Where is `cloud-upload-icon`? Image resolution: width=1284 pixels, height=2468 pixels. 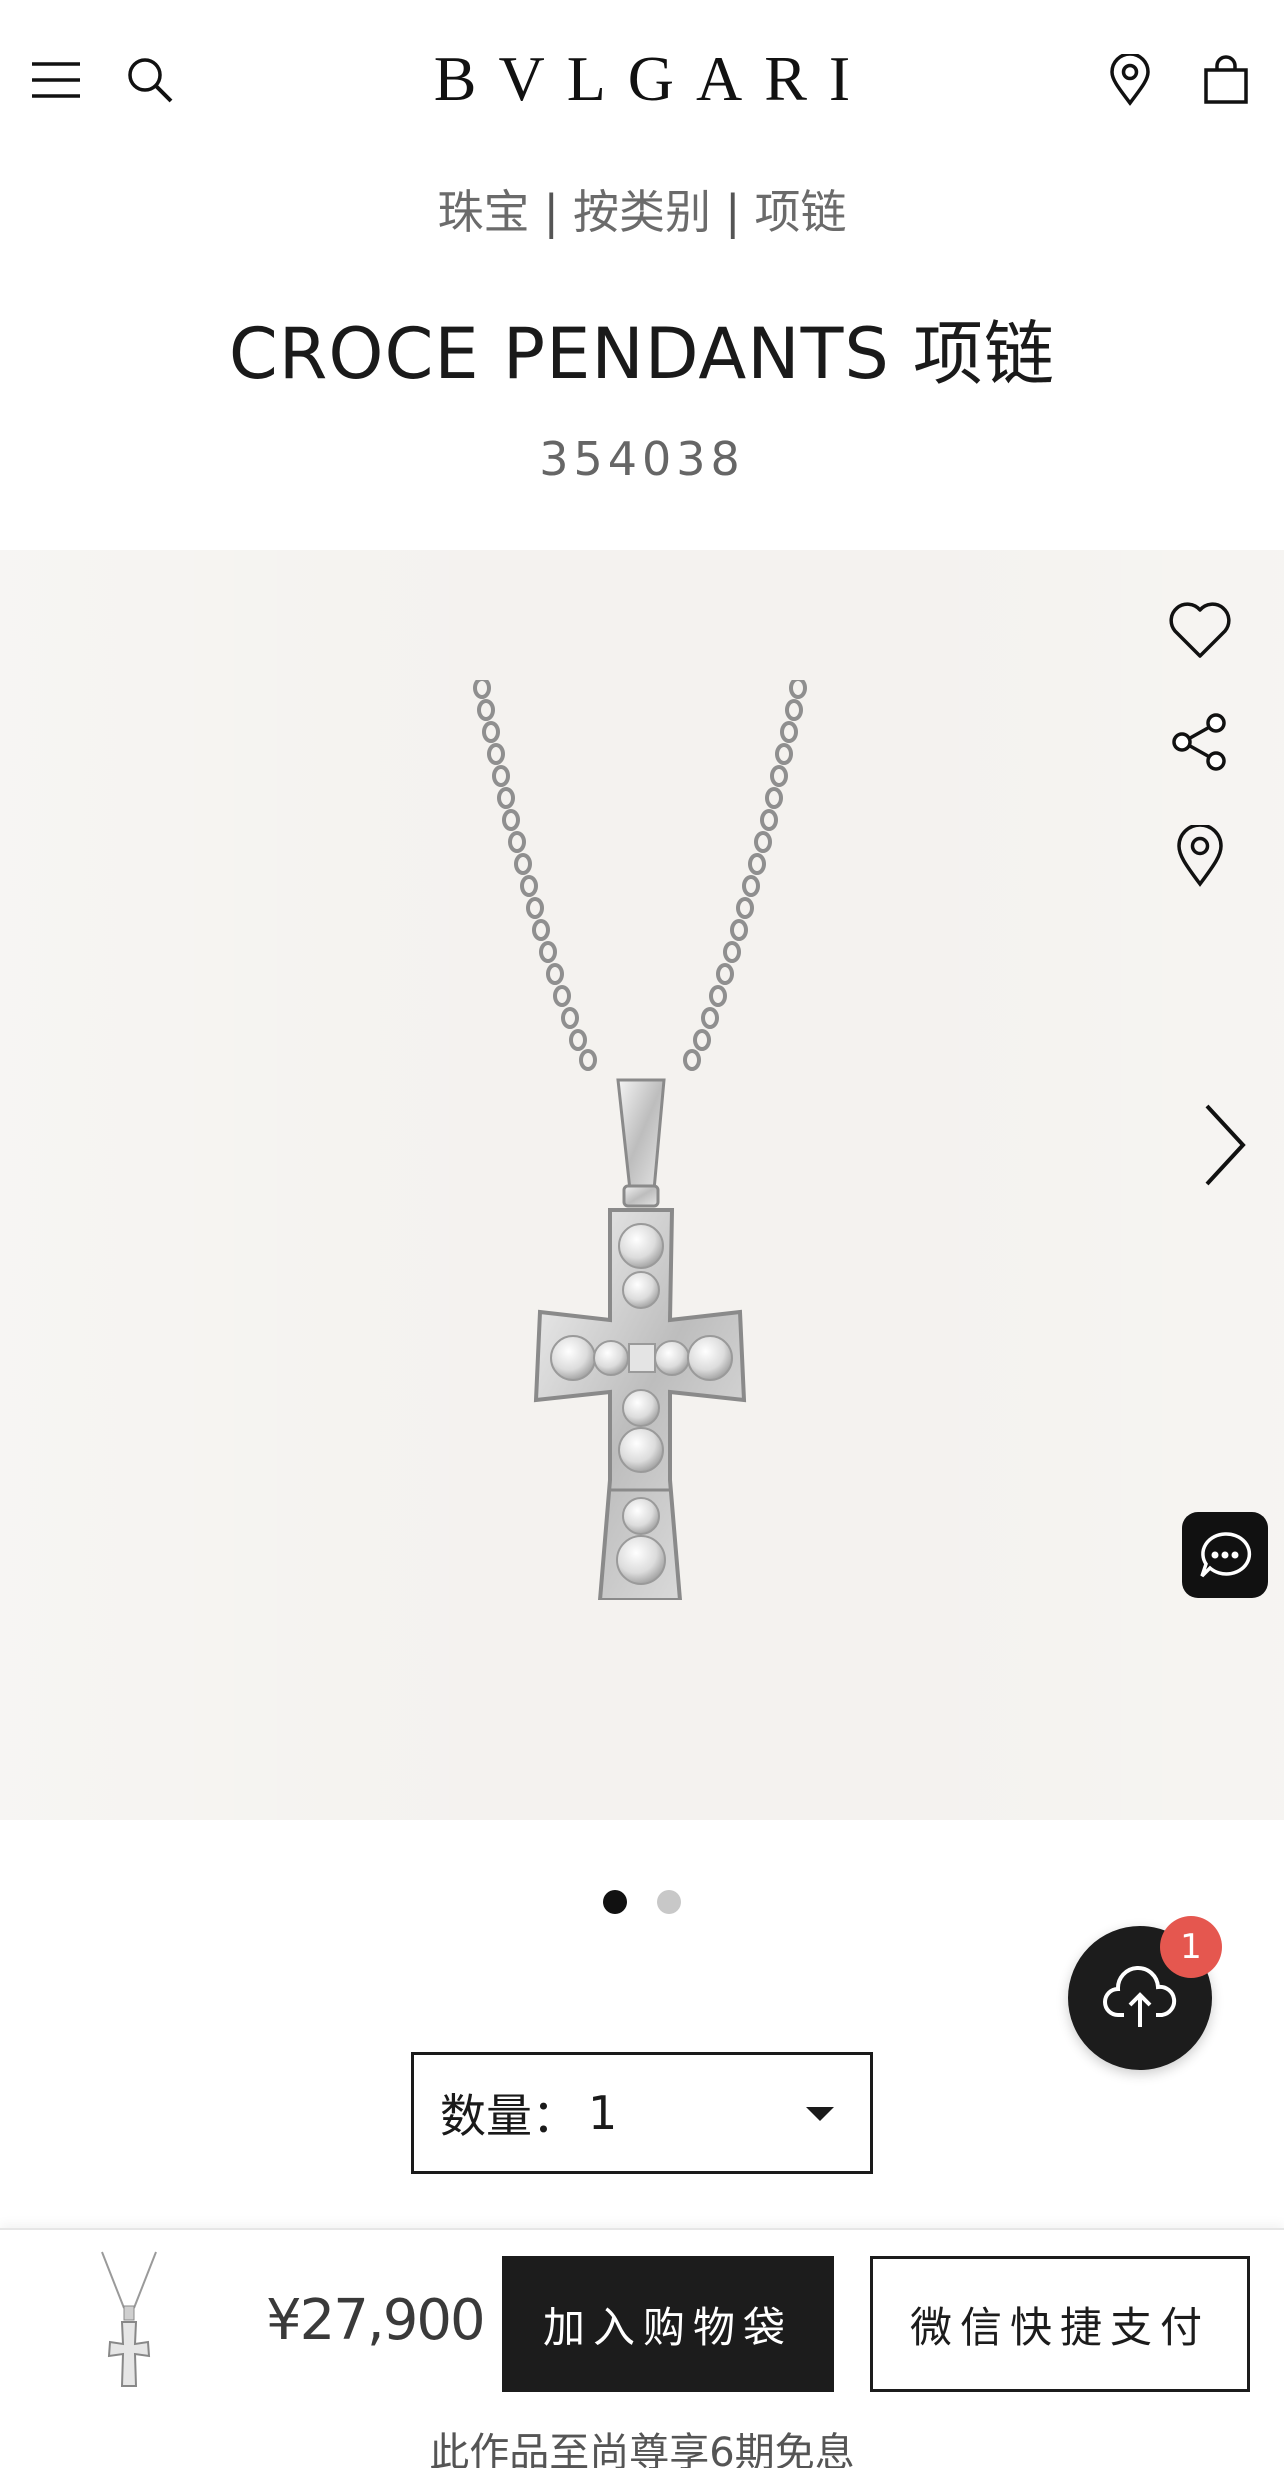
cloud-upload-icon is located at coordinates (1140, 1996).